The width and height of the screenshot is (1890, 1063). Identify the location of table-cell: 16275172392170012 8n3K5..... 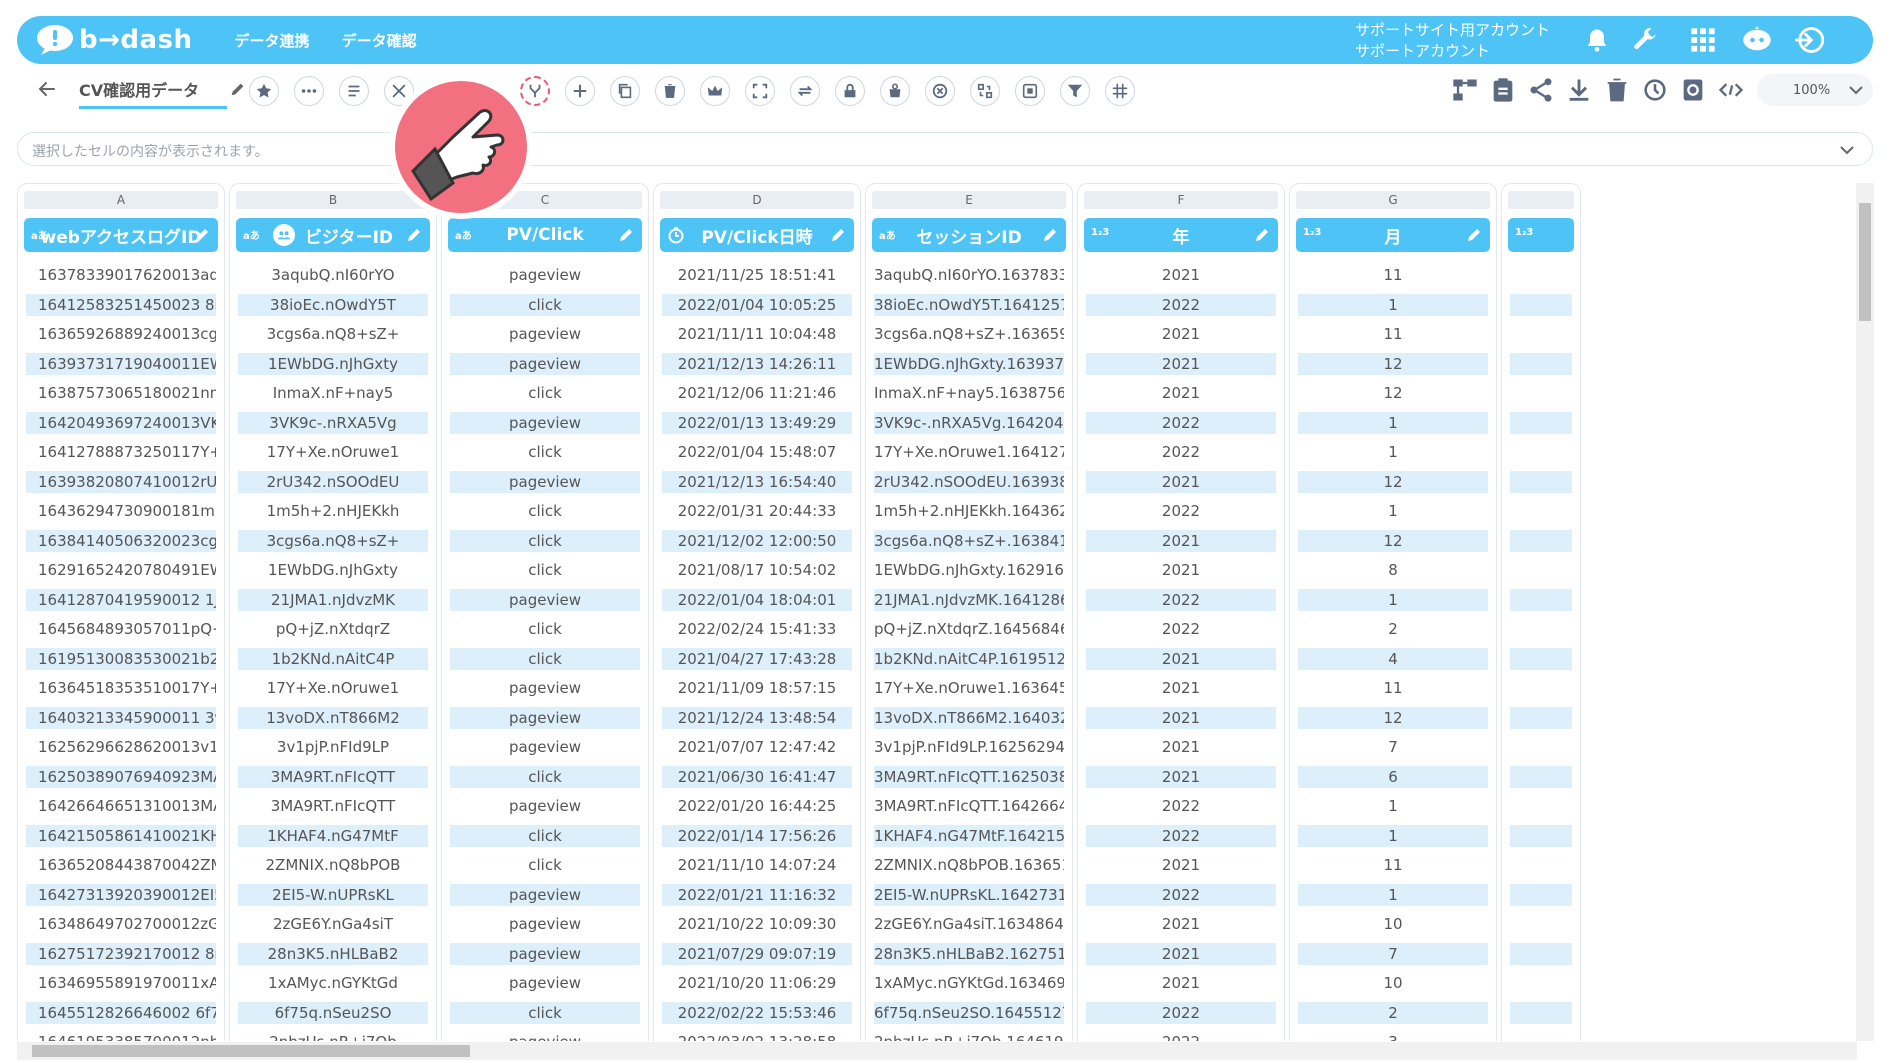
(121, 953).